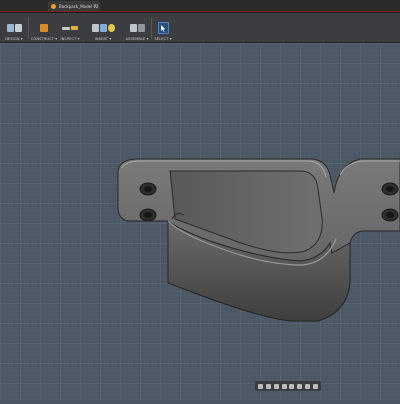 This screenshot has width=400, height=404. I want to click on new-component-icon, so click(10, 28).